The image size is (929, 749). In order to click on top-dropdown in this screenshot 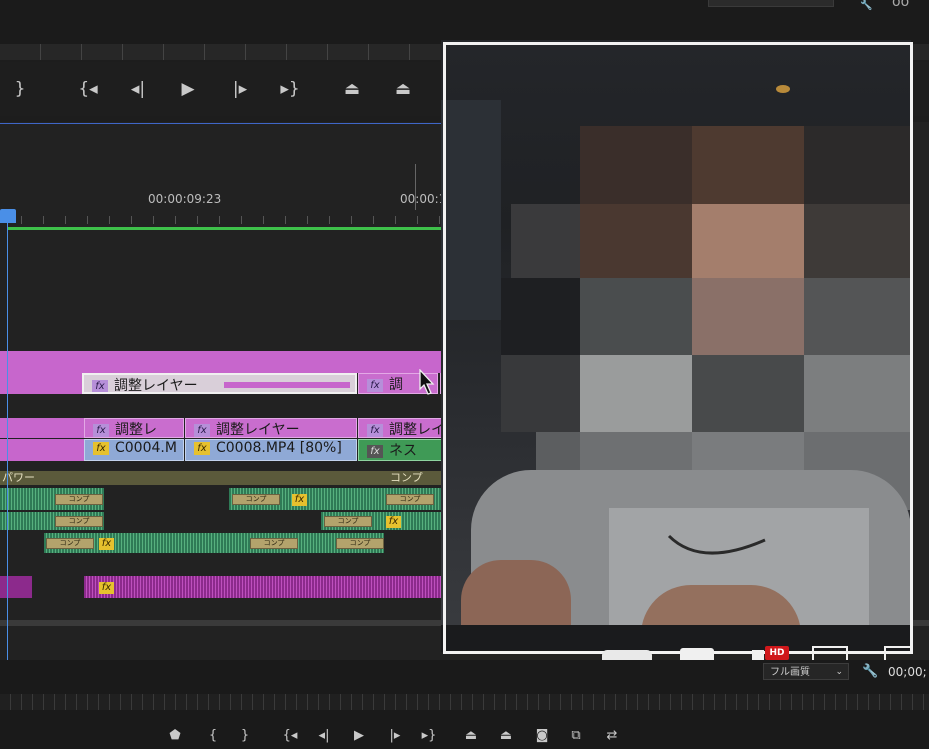, I will do `click(771, 3)`.